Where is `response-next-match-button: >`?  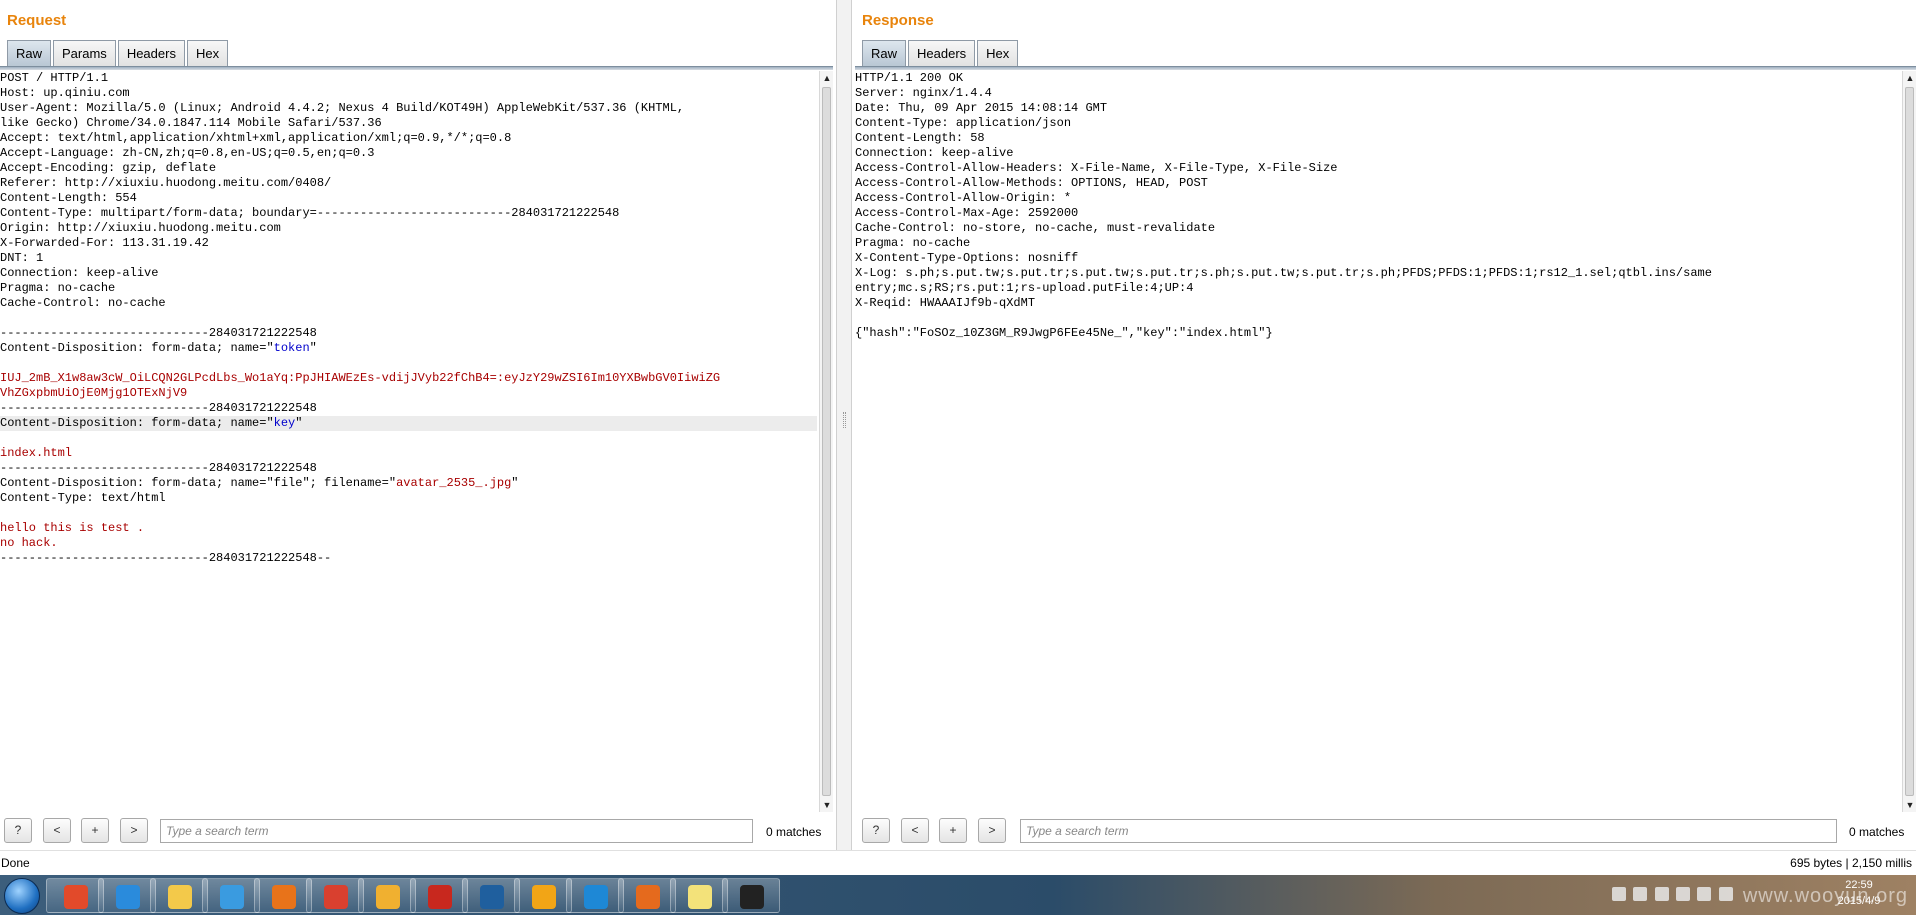
response-next-match-button: > is located at coordinates (992, 830).